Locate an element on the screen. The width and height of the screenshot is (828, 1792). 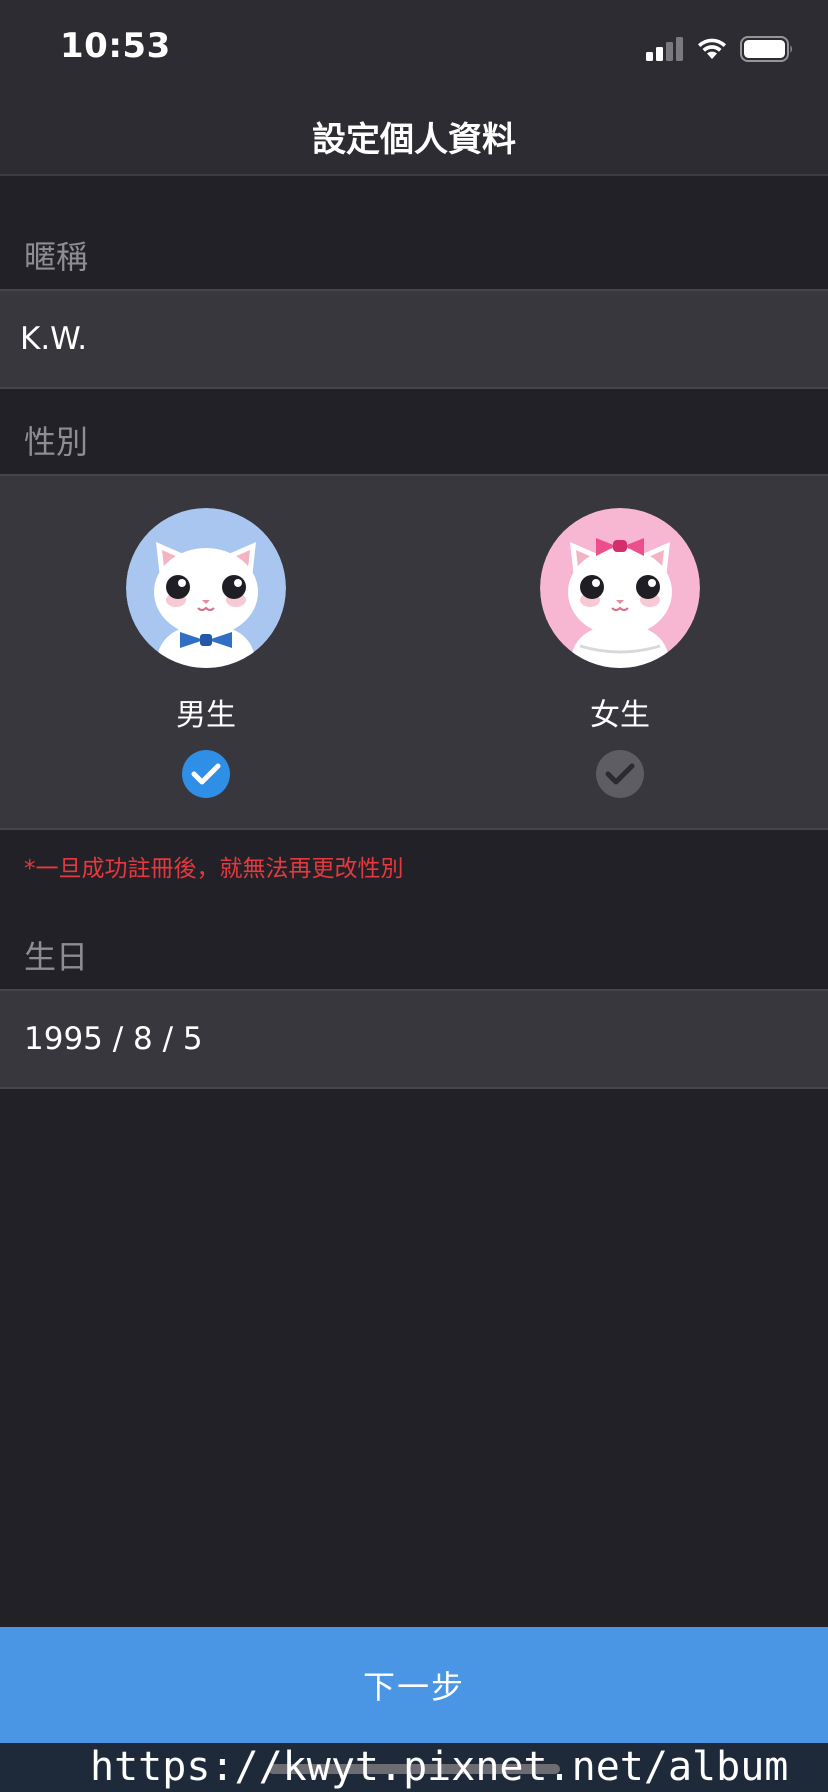
male-cat-avatar-icon is located at coordinates (206, 588).